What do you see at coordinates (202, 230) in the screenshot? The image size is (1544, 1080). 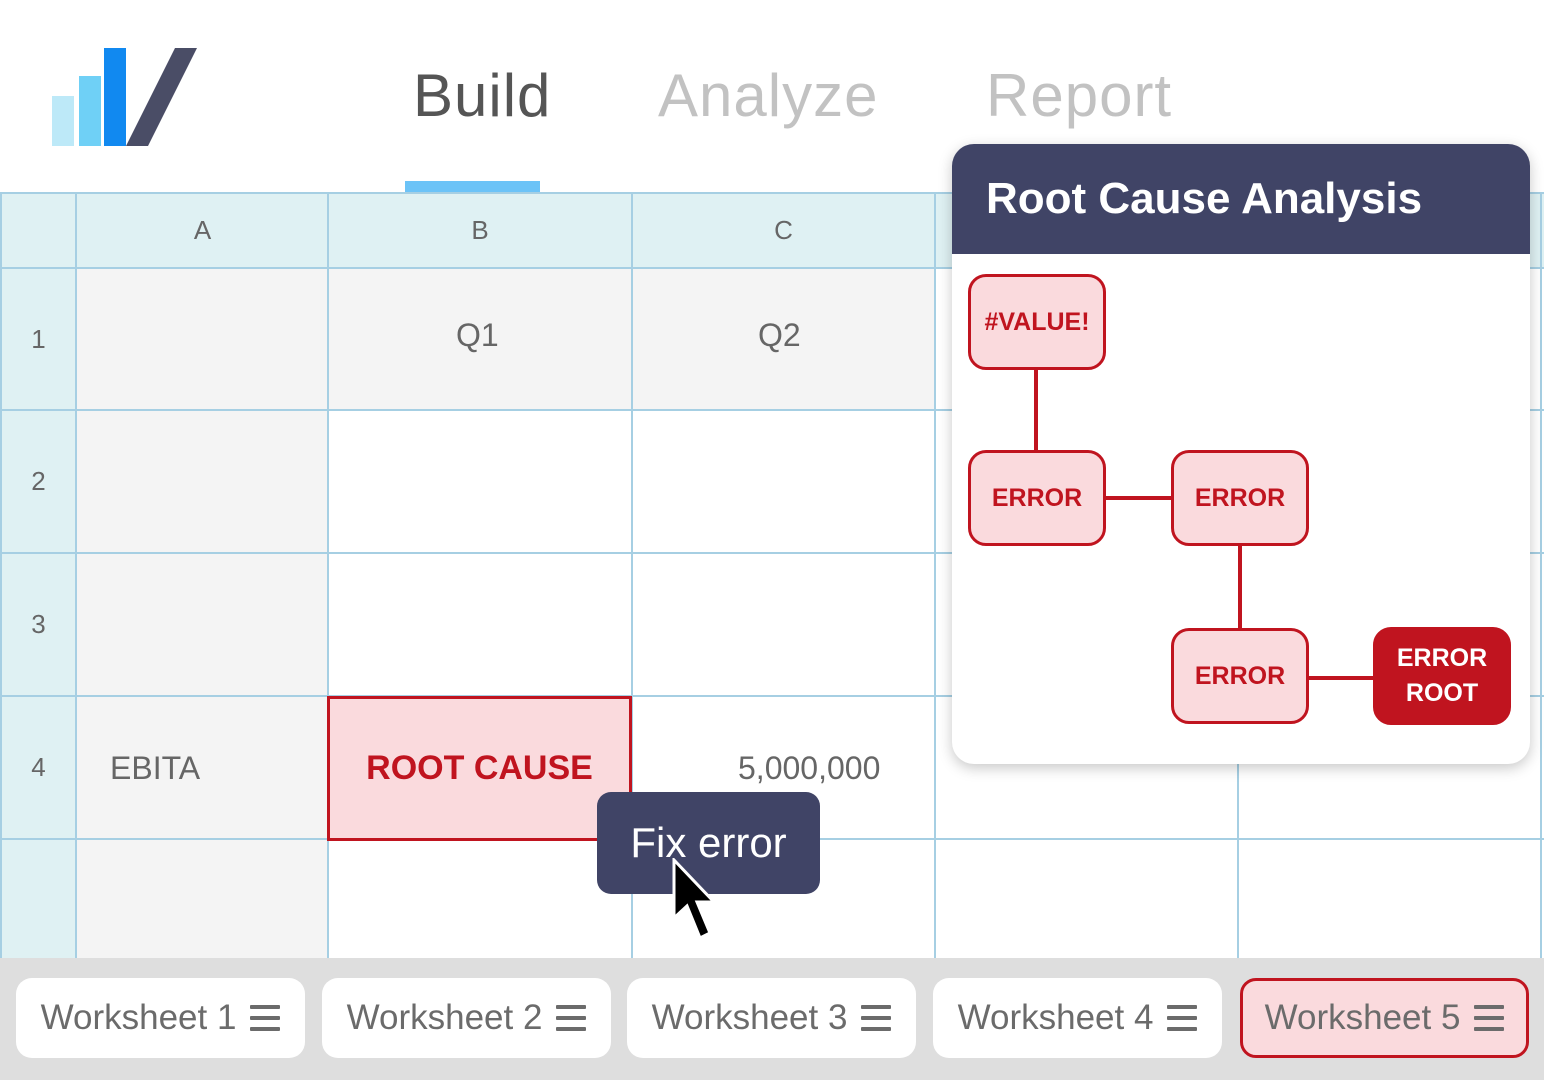 I see `column-header-a: A` at bounding box center [202, 230].